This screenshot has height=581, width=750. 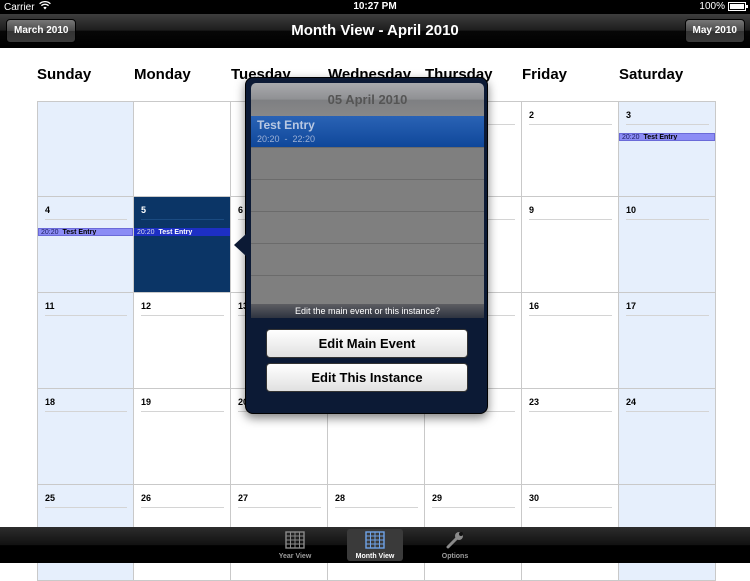 What do you see at coordinates (534, 306) in the screenshot?
I see `day-number: 16` at bounding box center [534, 306].